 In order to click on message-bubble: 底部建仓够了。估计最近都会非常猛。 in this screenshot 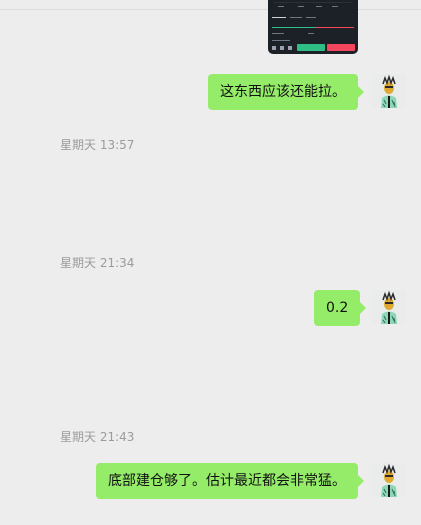, I will do `click(230, 481)`.